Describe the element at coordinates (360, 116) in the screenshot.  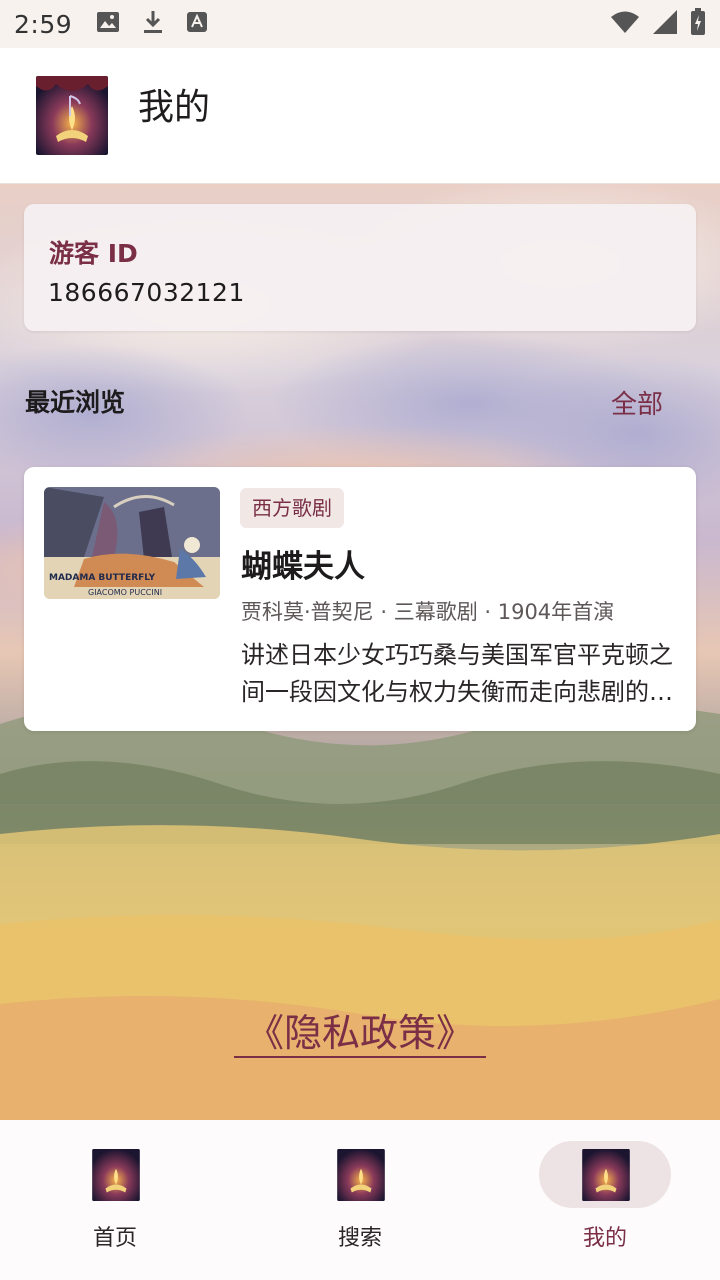
I see `app-bar: 我的` at that location.